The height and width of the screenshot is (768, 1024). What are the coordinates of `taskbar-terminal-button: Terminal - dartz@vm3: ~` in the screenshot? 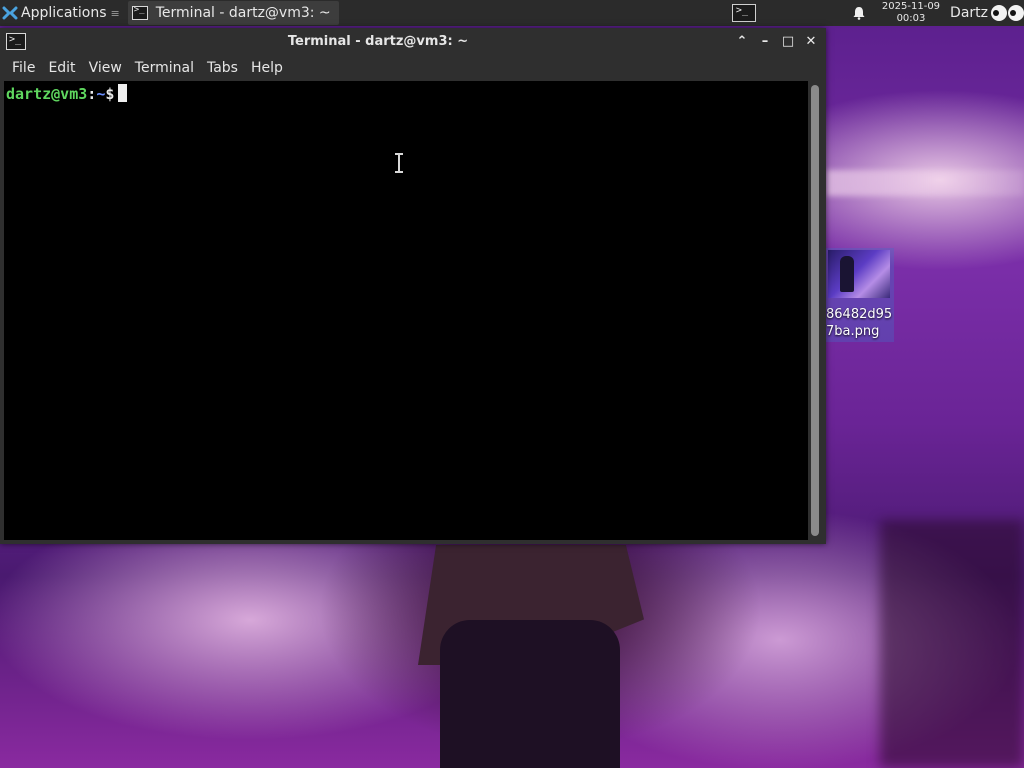 It's located at (233, 13).